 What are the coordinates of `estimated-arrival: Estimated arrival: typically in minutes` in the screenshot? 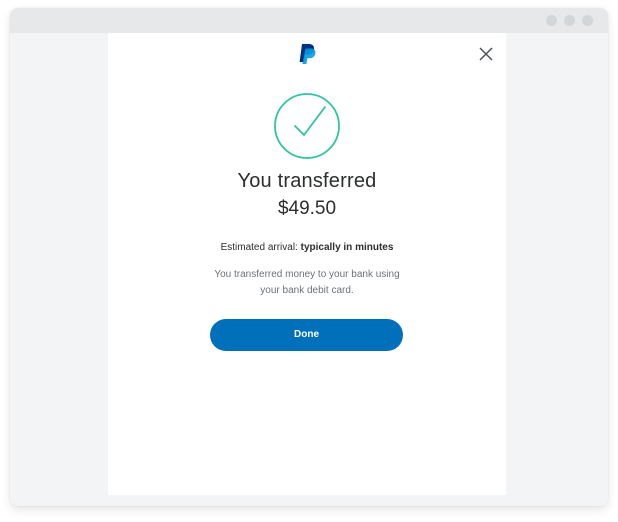 It's located at (307, 247).